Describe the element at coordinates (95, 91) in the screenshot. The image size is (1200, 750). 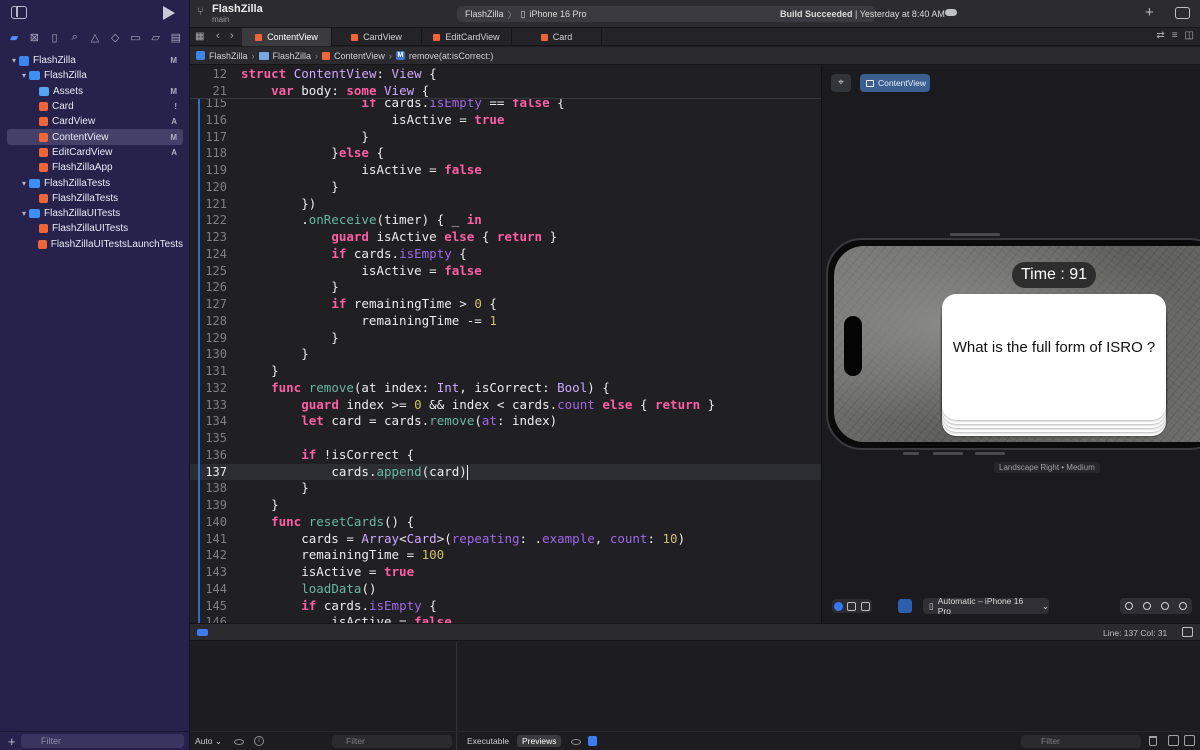
I see `sidebar-item: Assets M` at that location.